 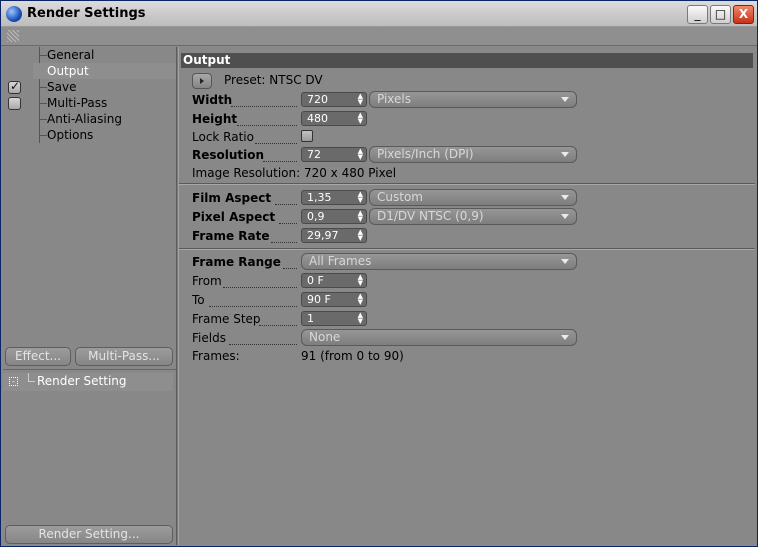 I want to click on maximize-button: □, so click(x=720, y=14).